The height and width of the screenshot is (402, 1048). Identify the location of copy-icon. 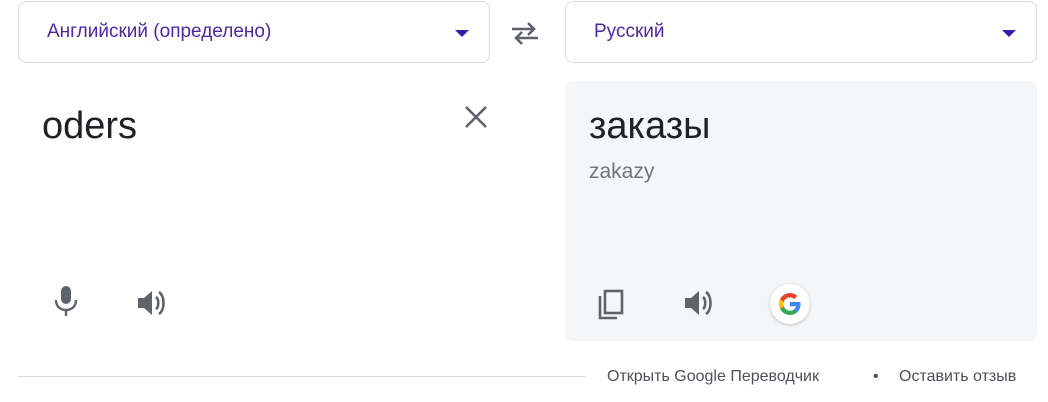
(611, 304).